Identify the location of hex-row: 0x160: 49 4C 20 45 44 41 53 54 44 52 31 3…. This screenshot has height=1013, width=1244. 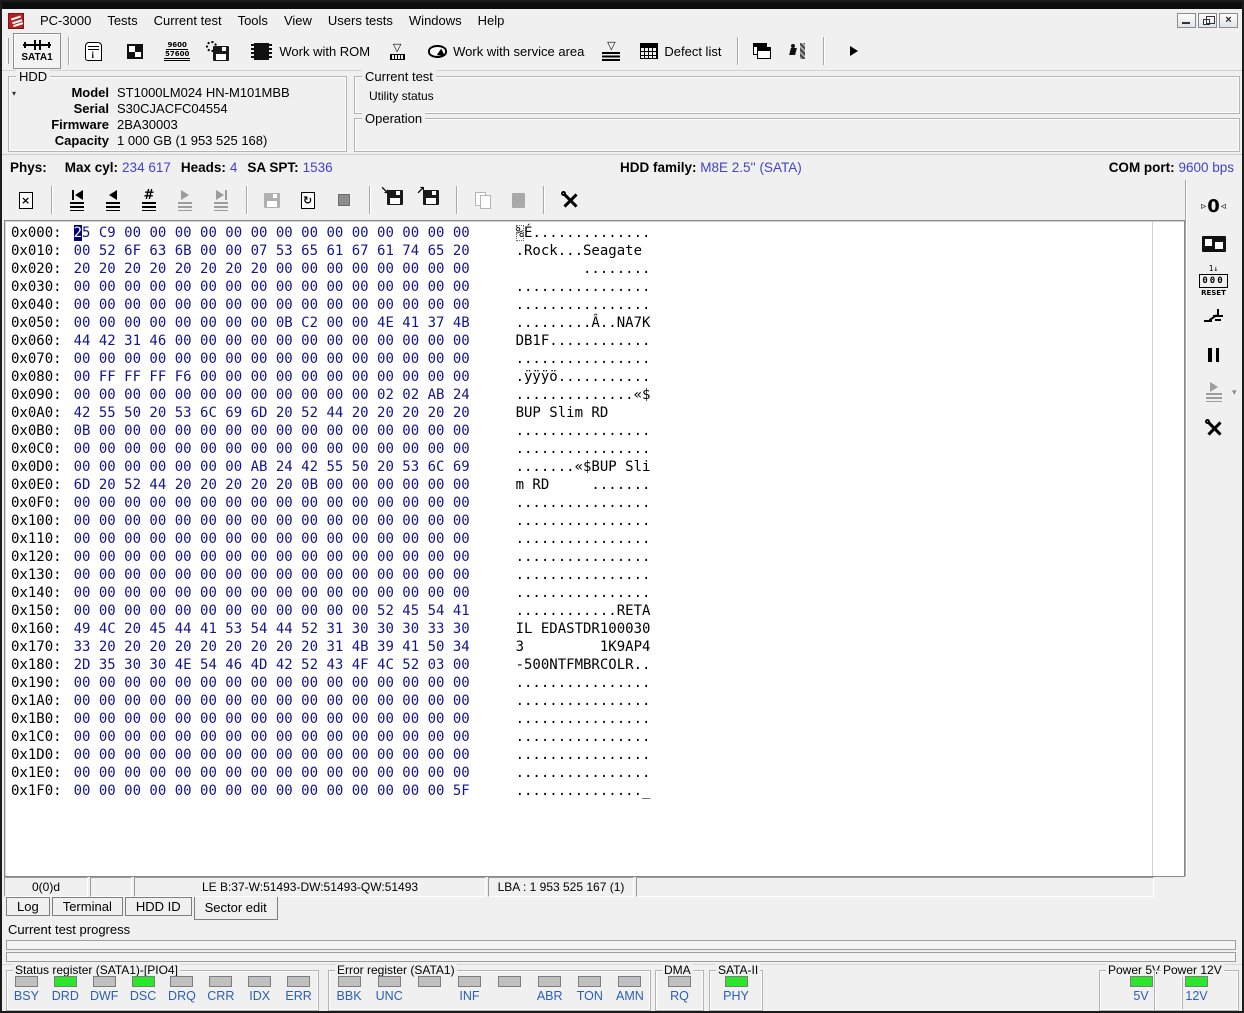
(597, 629).